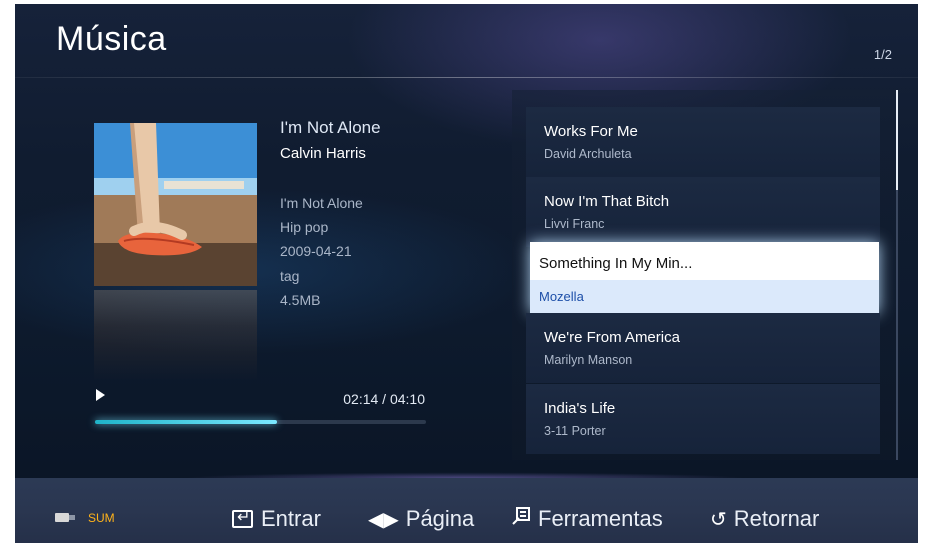 The height and width of the screenshot is (543, 926). What do you see at coordinates (718, 519) in the screenshot?
I see `return-icon: ↺` at bounding box center [718, 519].